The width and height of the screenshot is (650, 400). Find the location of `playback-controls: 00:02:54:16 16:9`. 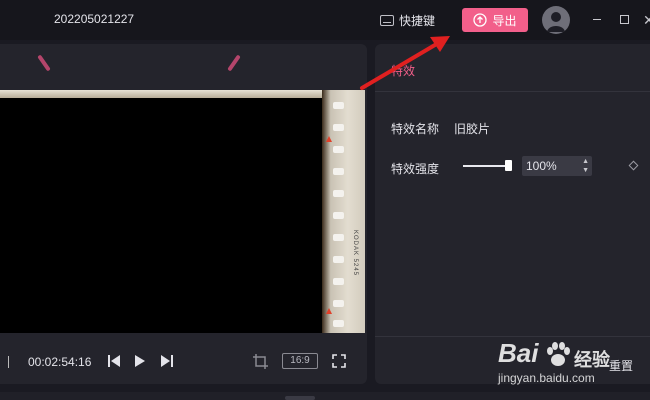

playback-controls: 00:02:54:16 16:9 is located at coordinates (183, 363).